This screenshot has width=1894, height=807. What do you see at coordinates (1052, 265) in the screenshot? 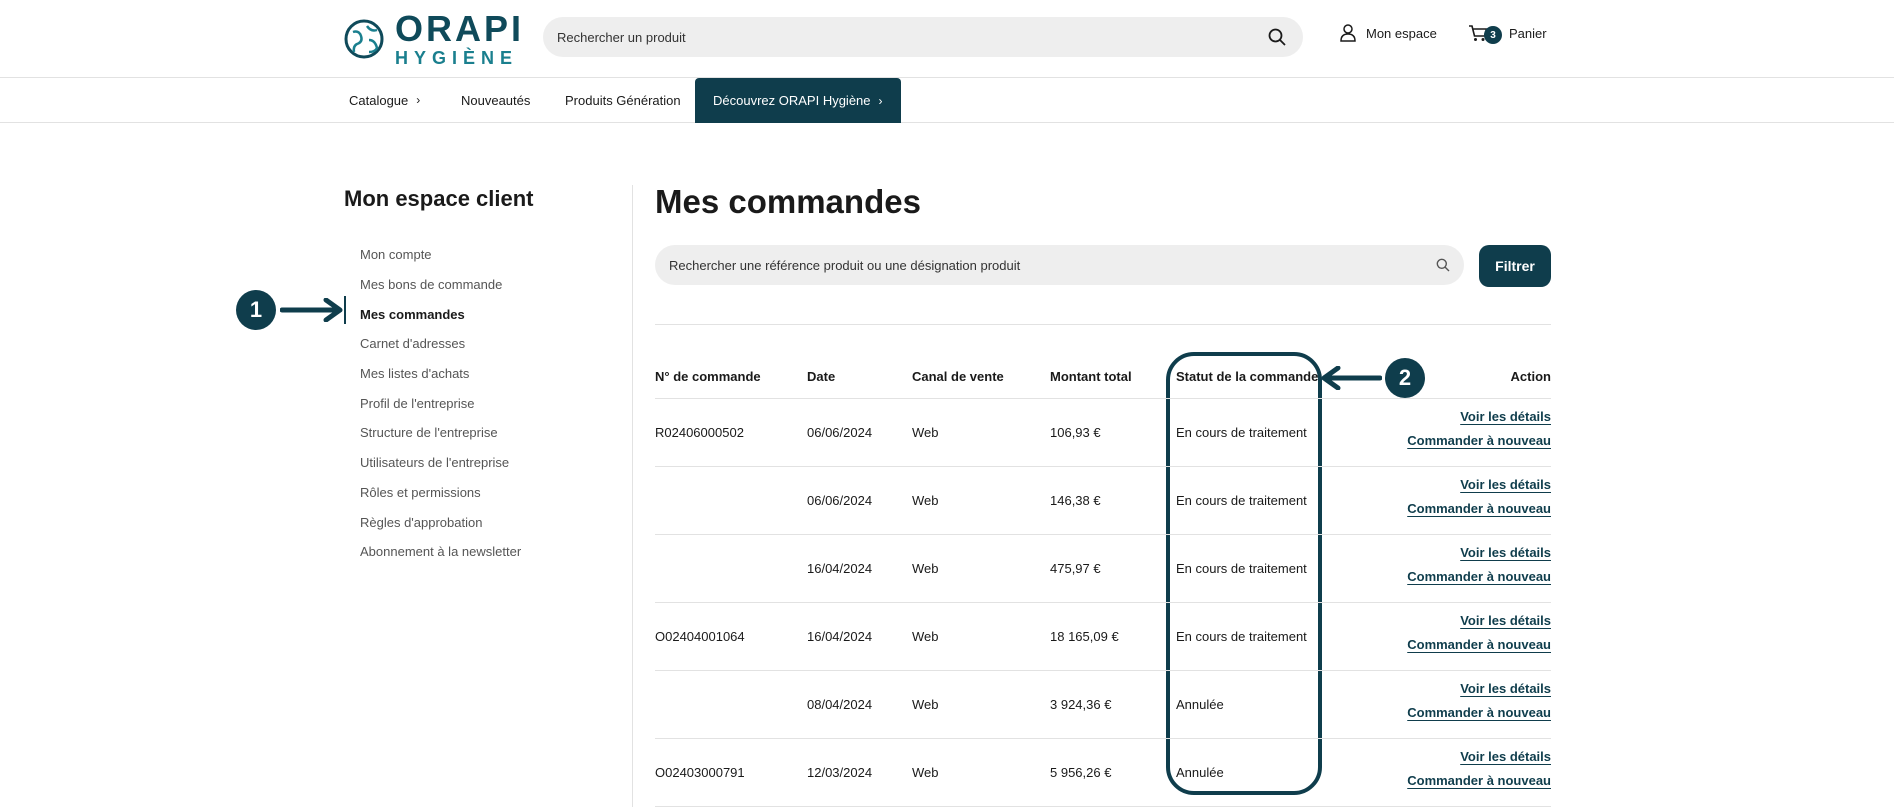
I see `orders-search-input` at bounding box center [1052, 265].